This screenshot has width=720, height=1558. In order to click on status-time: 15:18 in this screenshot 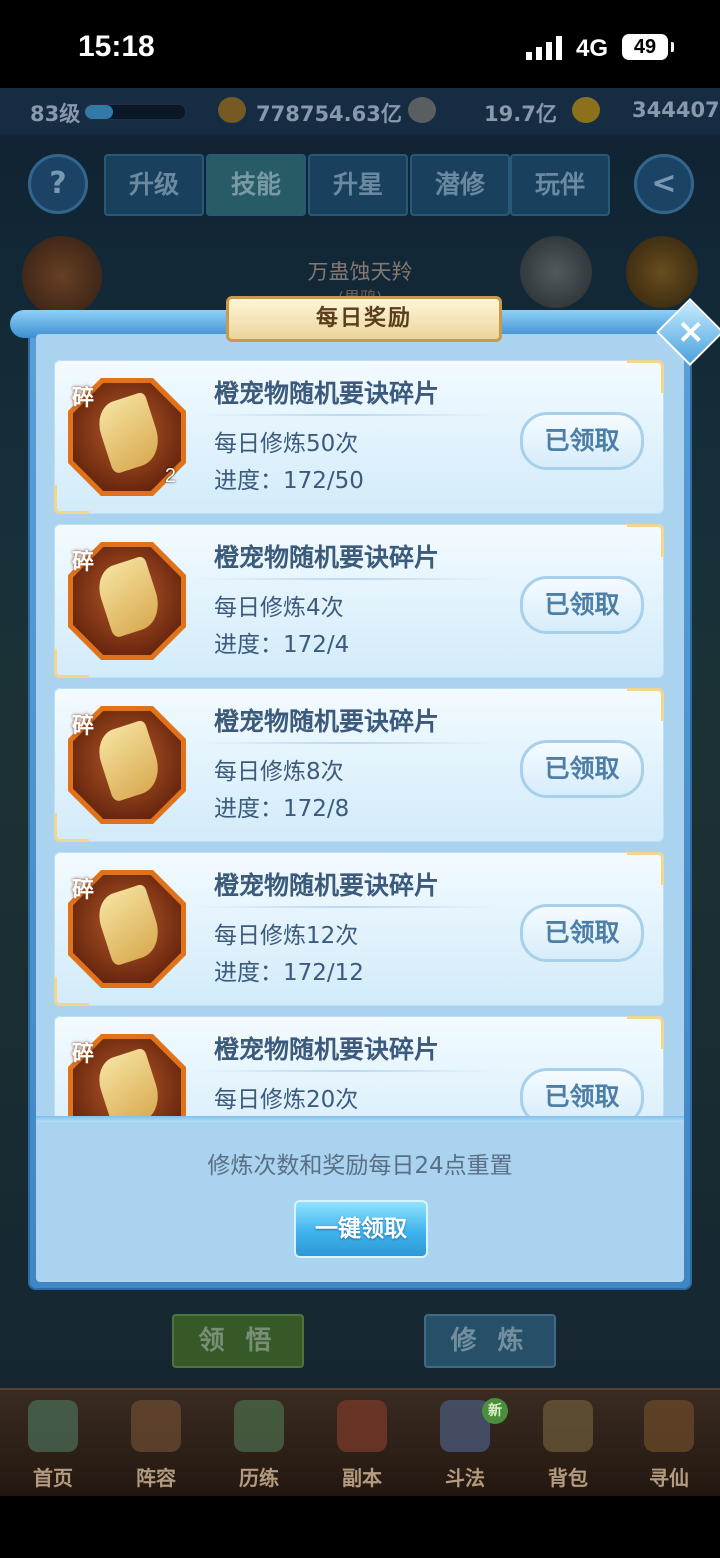, I will do `click(116, 46)`.